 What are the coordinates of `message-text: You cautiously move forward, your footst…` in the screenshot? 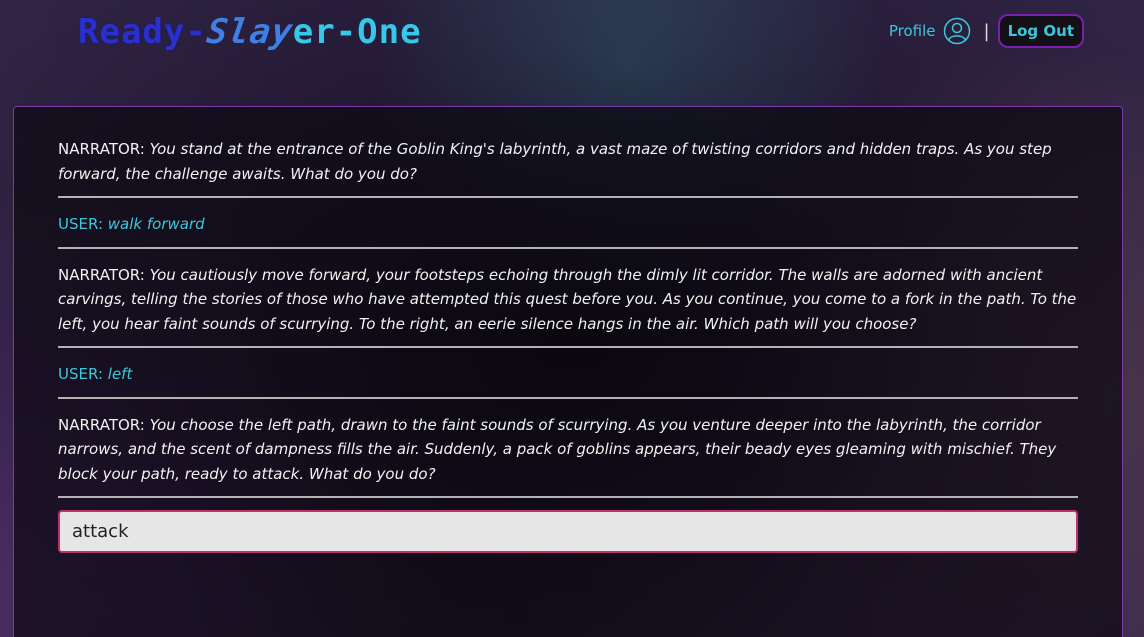 It's located at (567, 299).